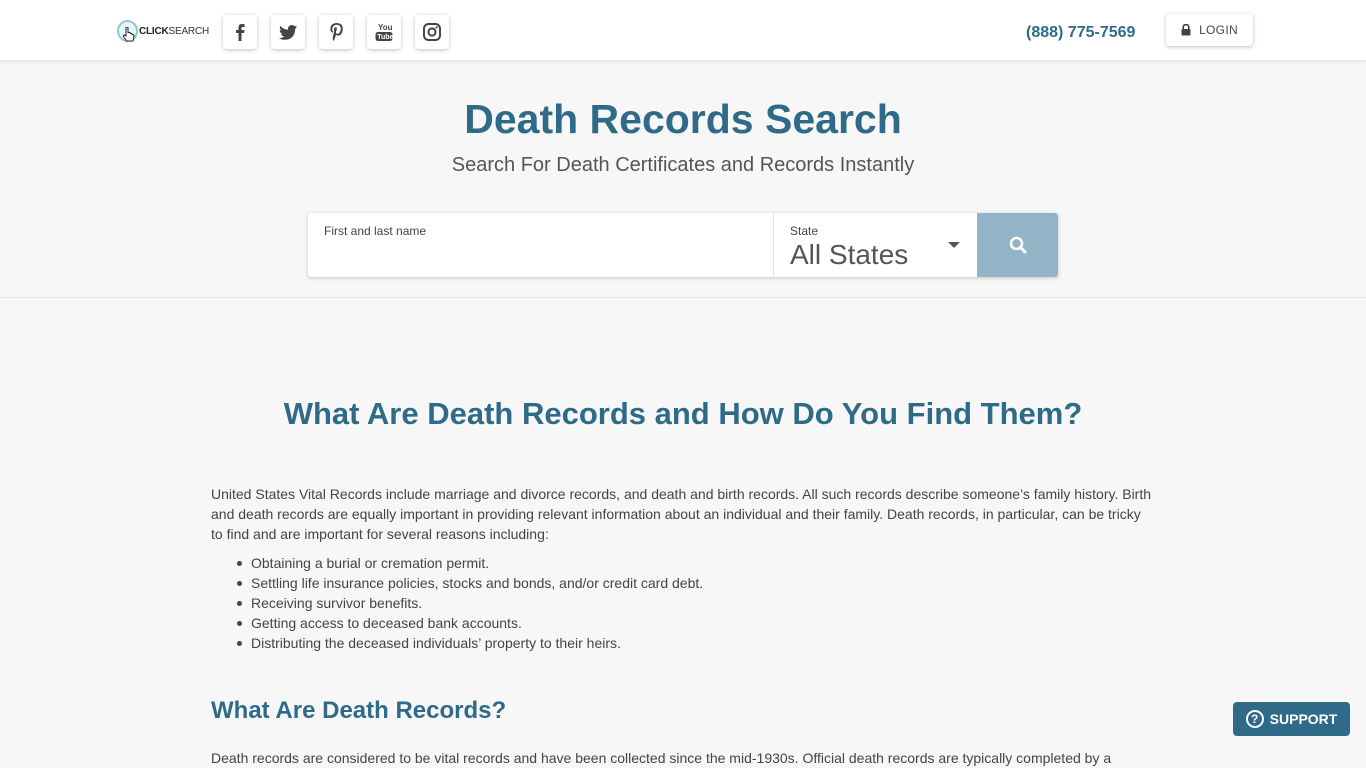 This screenshot has height=768, width=1366. Describe the element at coordinates (694, 563) in the screenshot. I see `list-item: Obtaining a burial or cremation permit.` at that location.